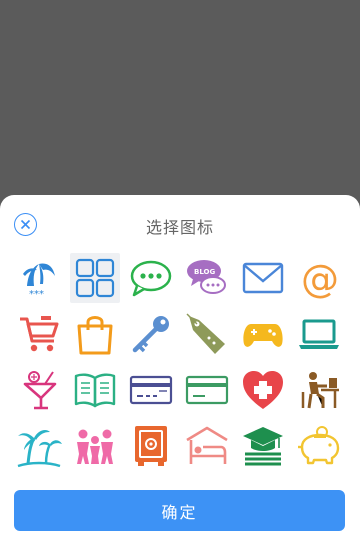 The width and height of the screenshot is (360, 546). I want to click on graduation-cap-icon, so click(263, 446).